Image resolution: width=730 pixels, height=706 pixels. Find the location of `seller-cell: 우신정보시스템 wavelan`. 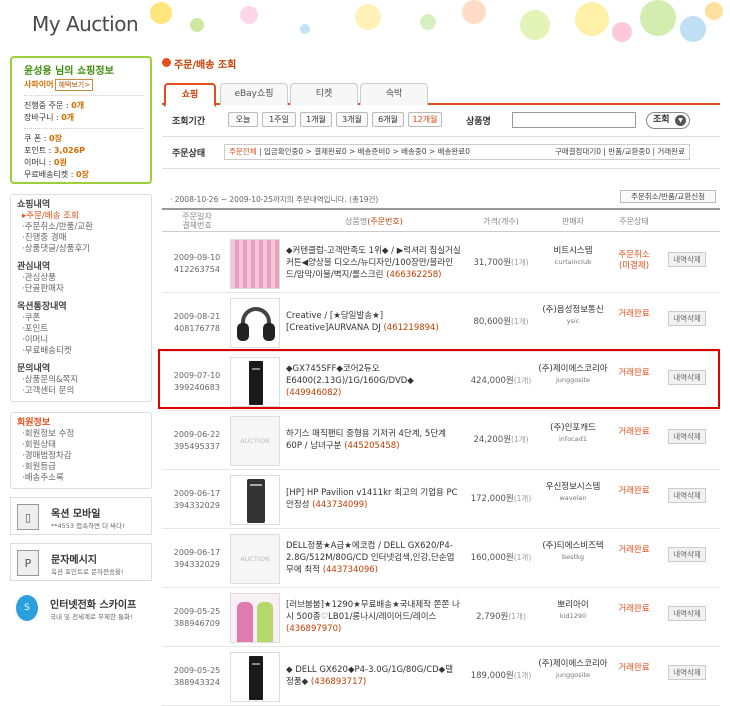

seller-cell: 우신정보시스템 wavelan is located at coordinates (573, 493).